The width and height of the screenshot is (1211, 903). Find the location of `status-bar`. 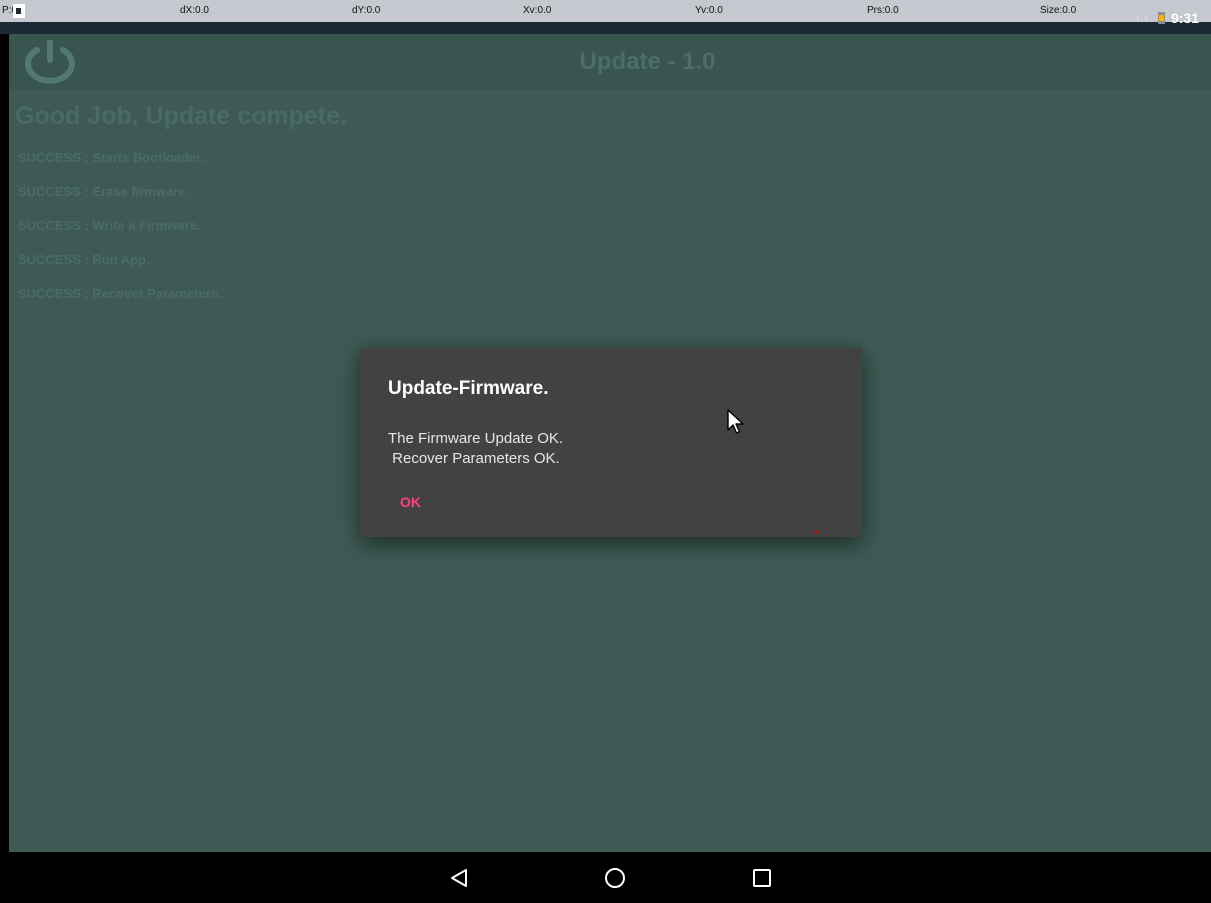

status-bar is located at coordinates (605, 28).